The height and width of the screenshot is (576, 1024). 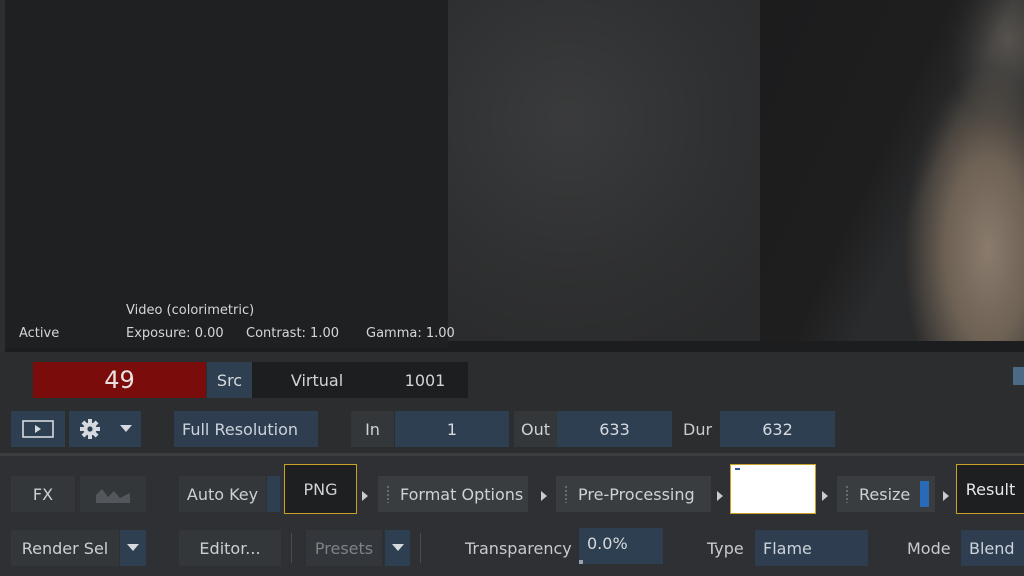 I want to click on viewer-toggle-button, so click(x=38, y=429).